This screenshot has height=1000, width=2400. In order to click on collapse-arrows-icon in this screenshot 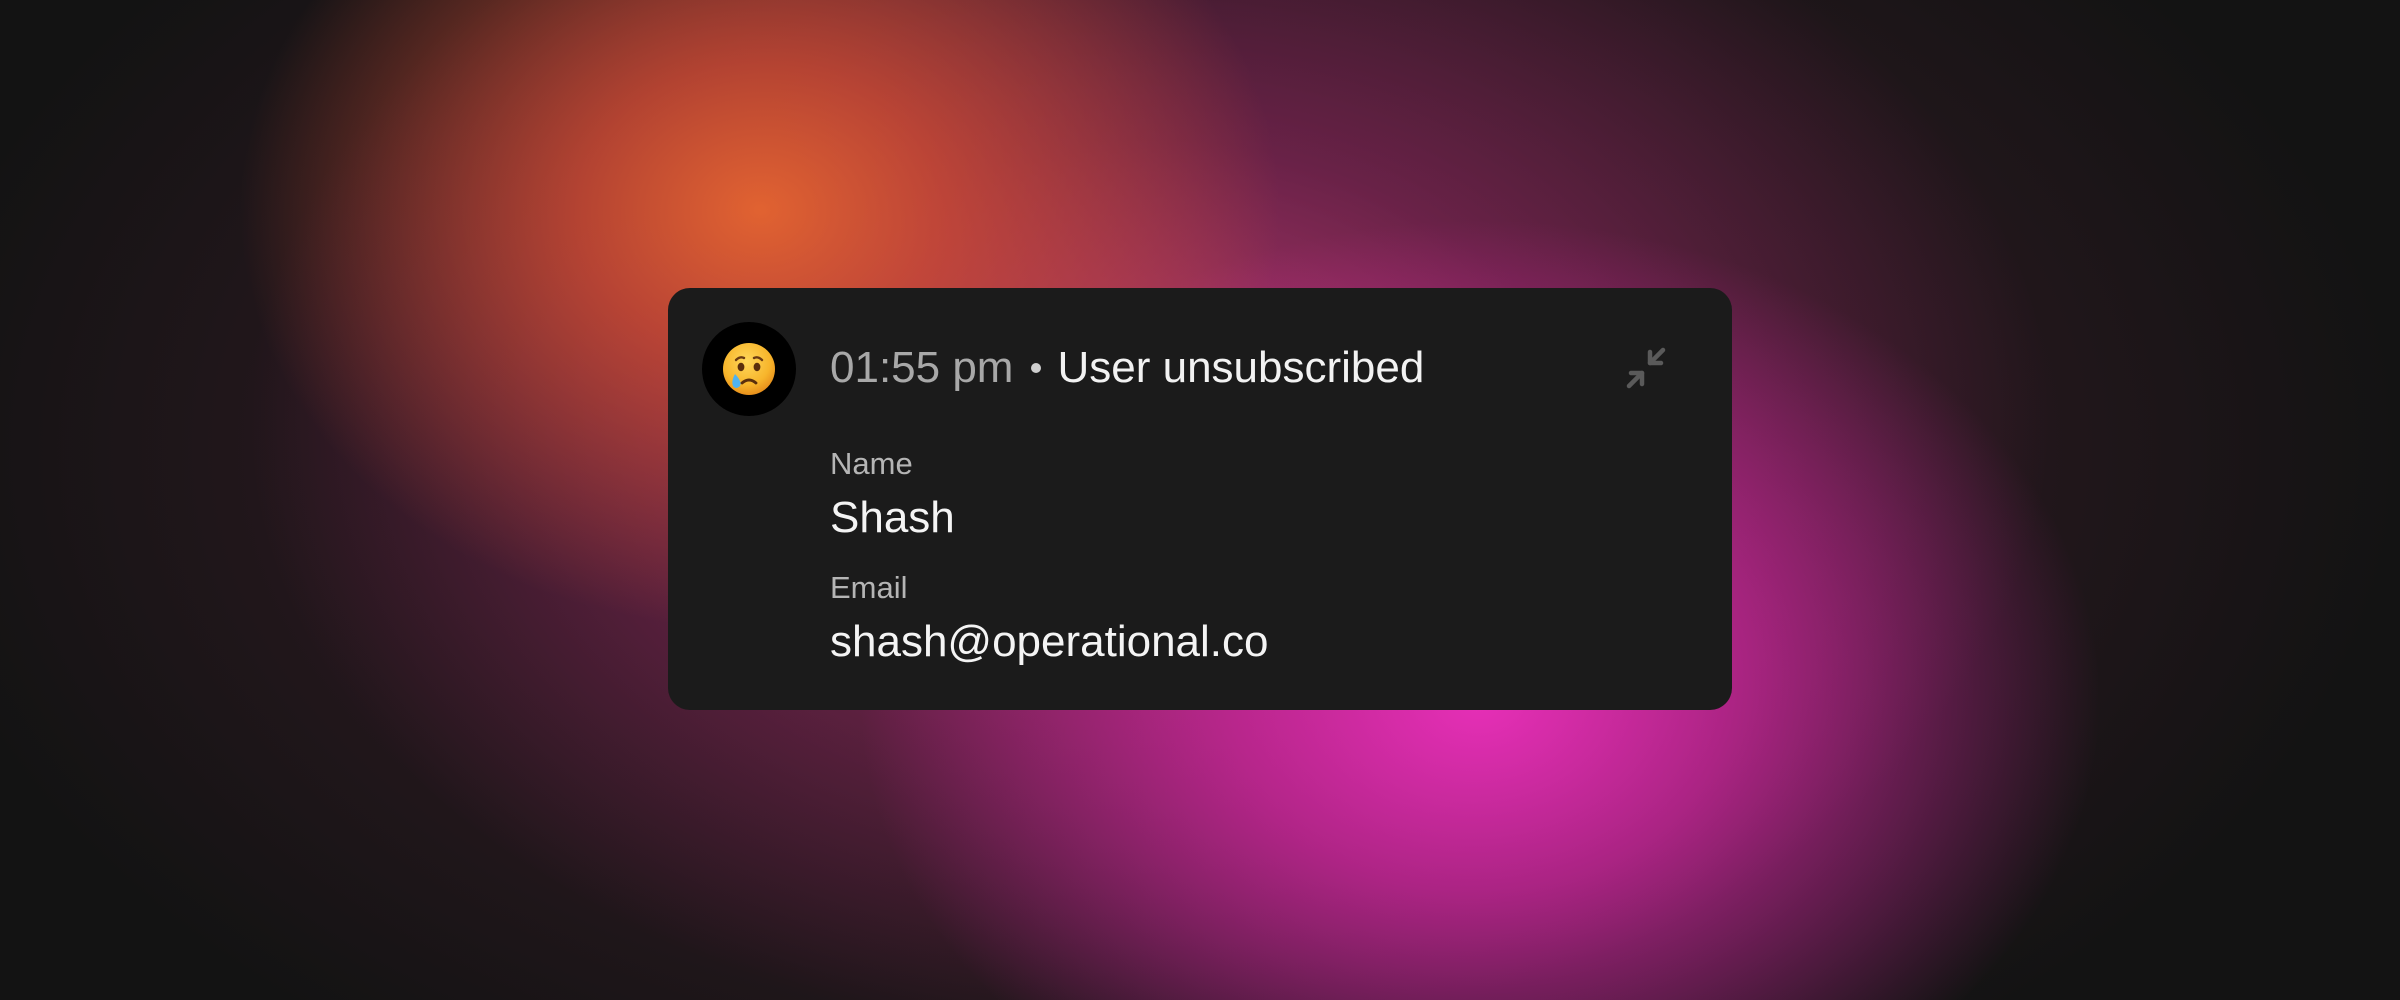, I will do `click(1646, 368)`.